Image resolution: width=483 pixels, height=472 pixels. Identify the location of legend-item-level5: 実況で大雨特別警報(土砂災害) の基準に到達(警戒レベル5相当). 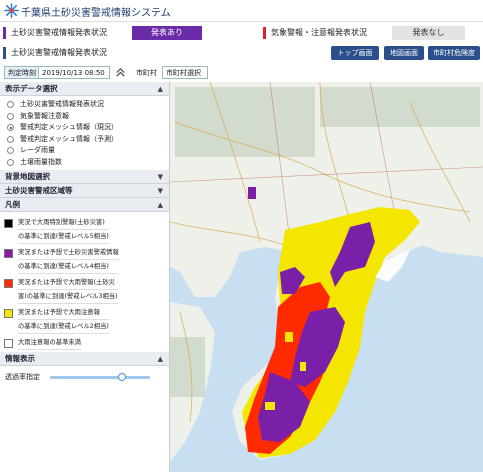
(83, 230).